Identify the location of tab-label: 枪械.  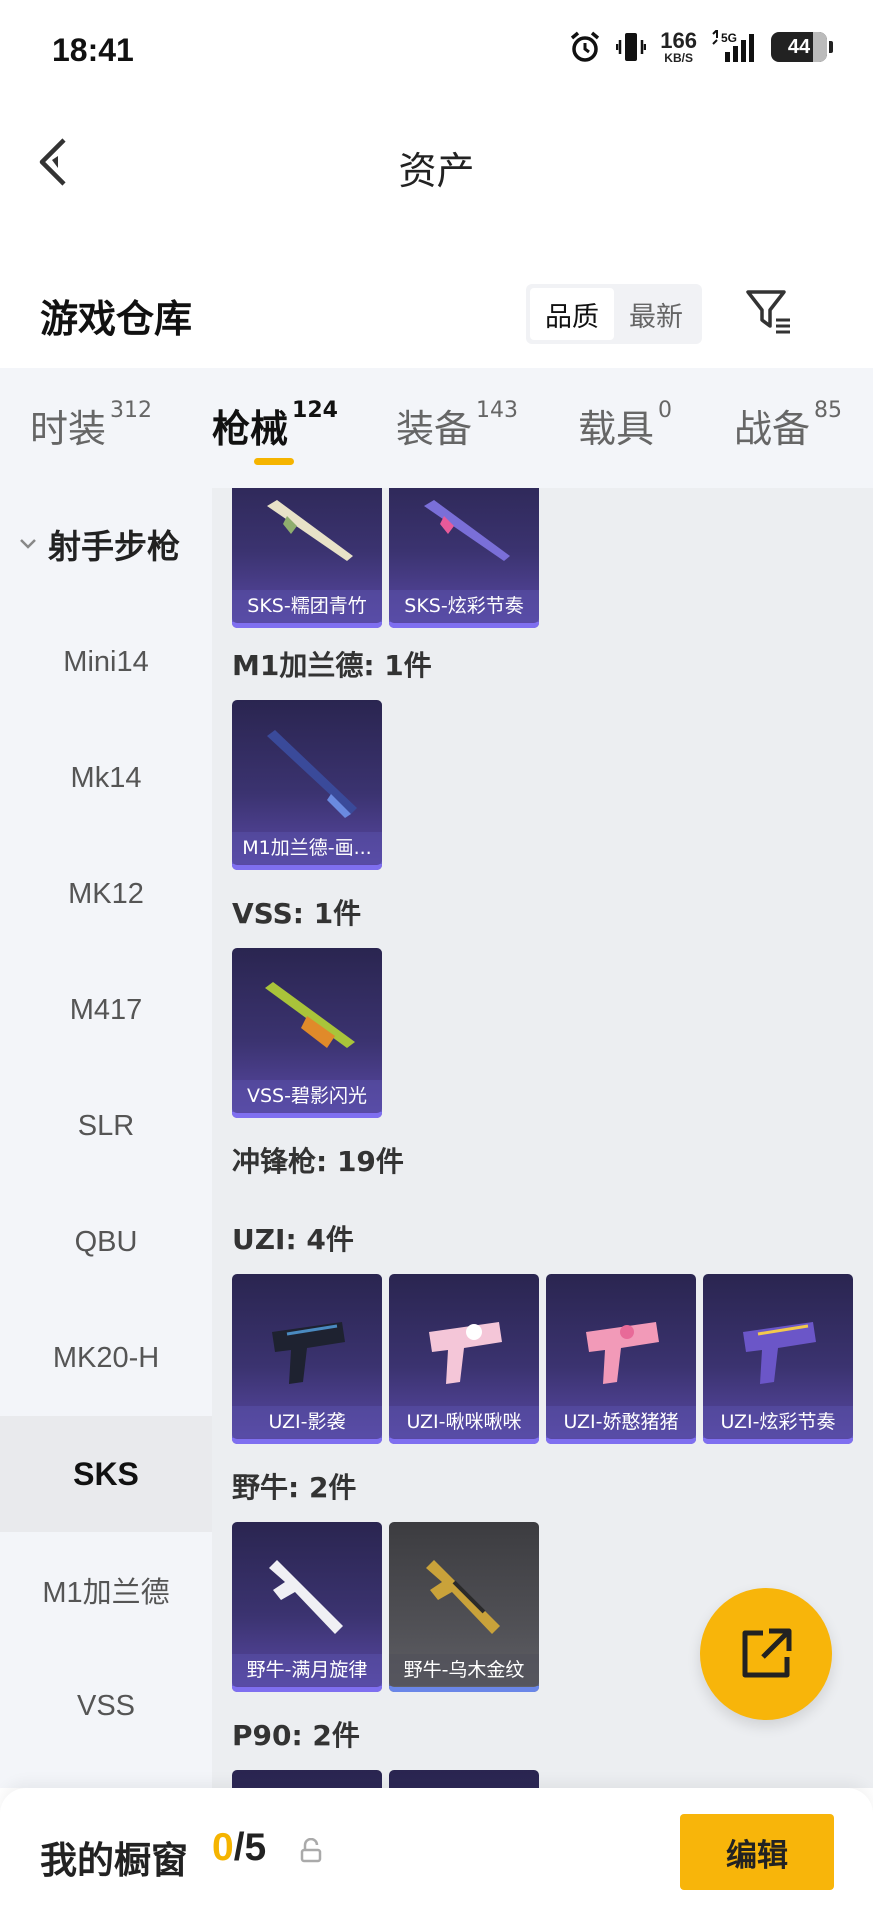
(250, 429).